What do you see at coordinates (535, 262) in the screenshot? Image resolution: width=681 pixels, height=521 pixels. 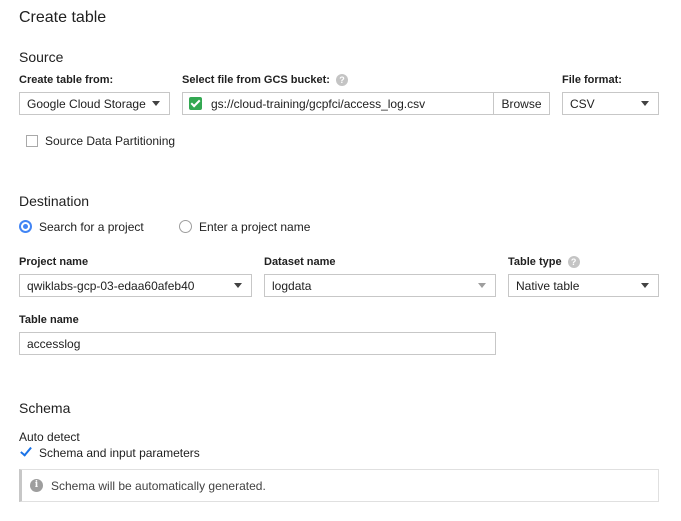 I see `table-type-label-text: Table type` at bounding box center [535, 262].